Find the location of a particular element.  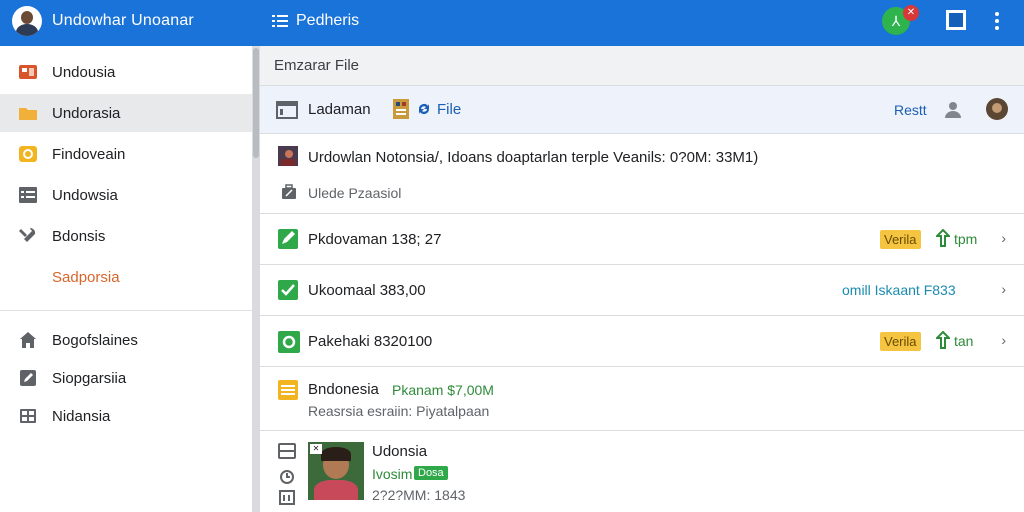

sidebar-item-bdonsis: Bdonsis is located at coordinates (126, 236).